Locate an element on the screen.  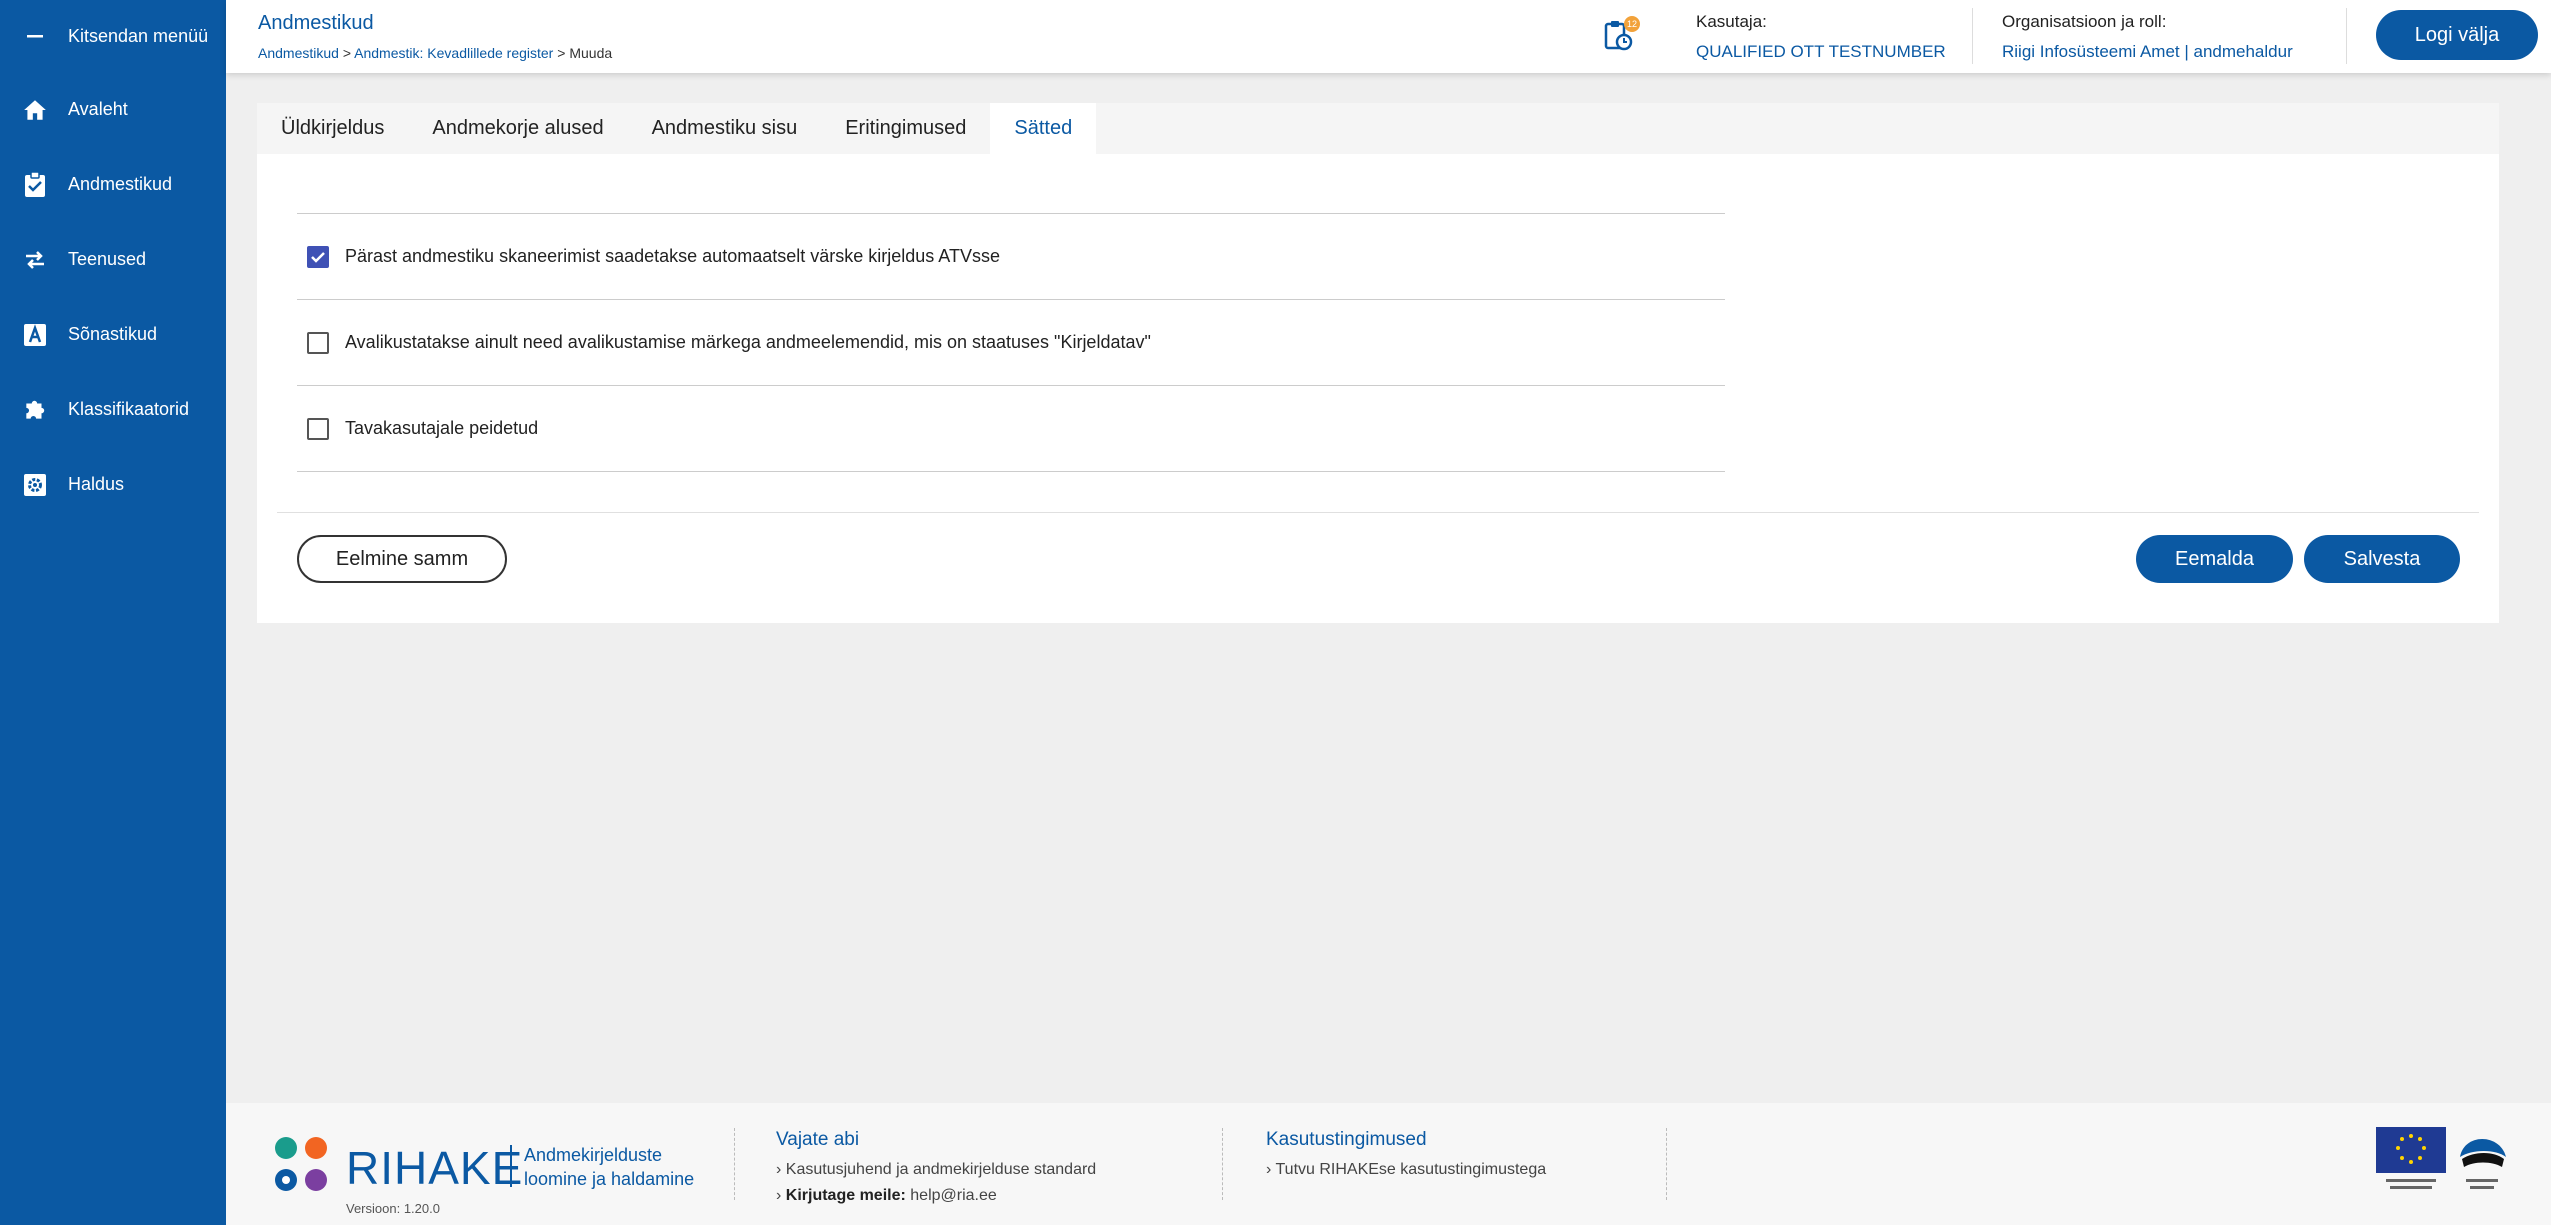
eu-fund-logo-icon is located at coordinates (2411, 1158).